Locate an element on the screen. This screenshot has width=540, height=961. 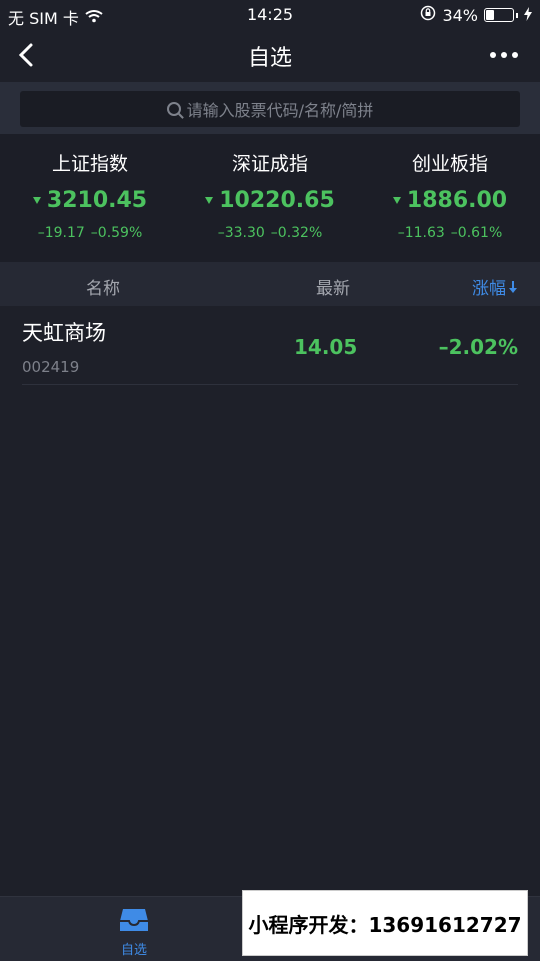
stock-name: 天虹商场 is located at coordinates (64, 333).